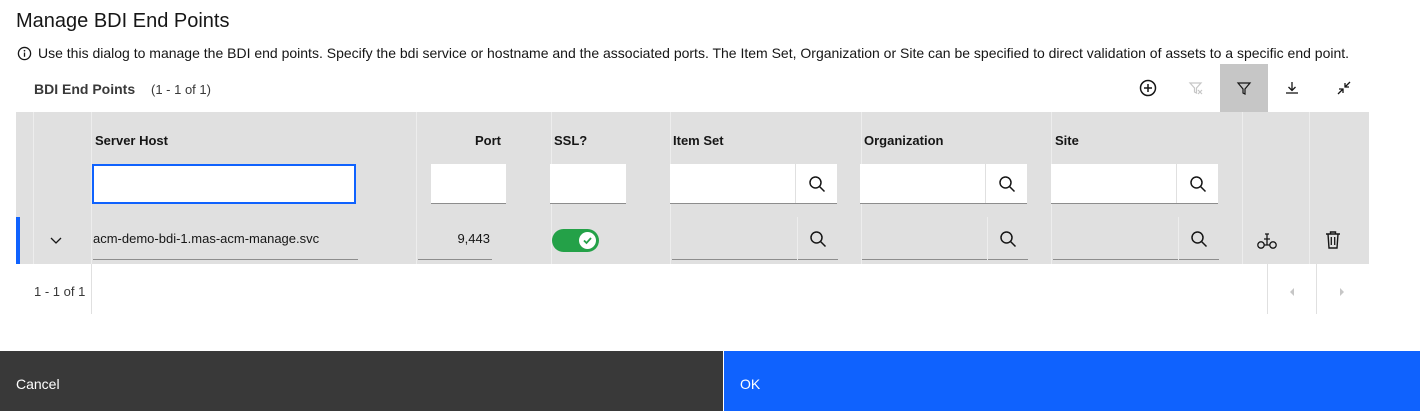 The height and width of the screenshot is (411, 1420). I want to click on site-filter-lookup, so click(1197, 183).